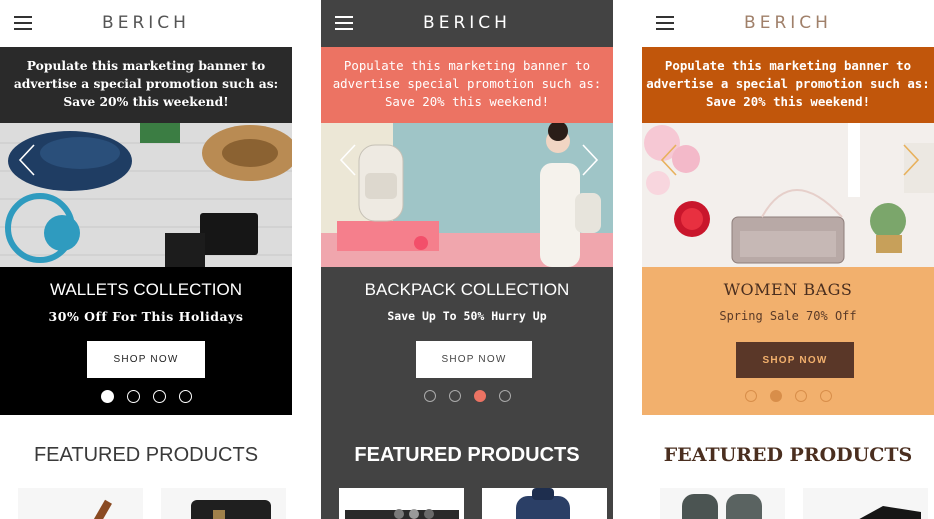  What do you see at coordinates (146, 195) in the screenshot?
I see `hero-image-wallets` at bounding box center [146, 195].